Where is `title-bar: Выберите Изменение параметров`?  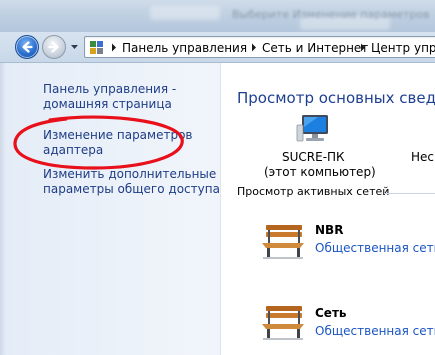
title-bar: Выберите Изменение параметров is located at coordinates (217, 16).